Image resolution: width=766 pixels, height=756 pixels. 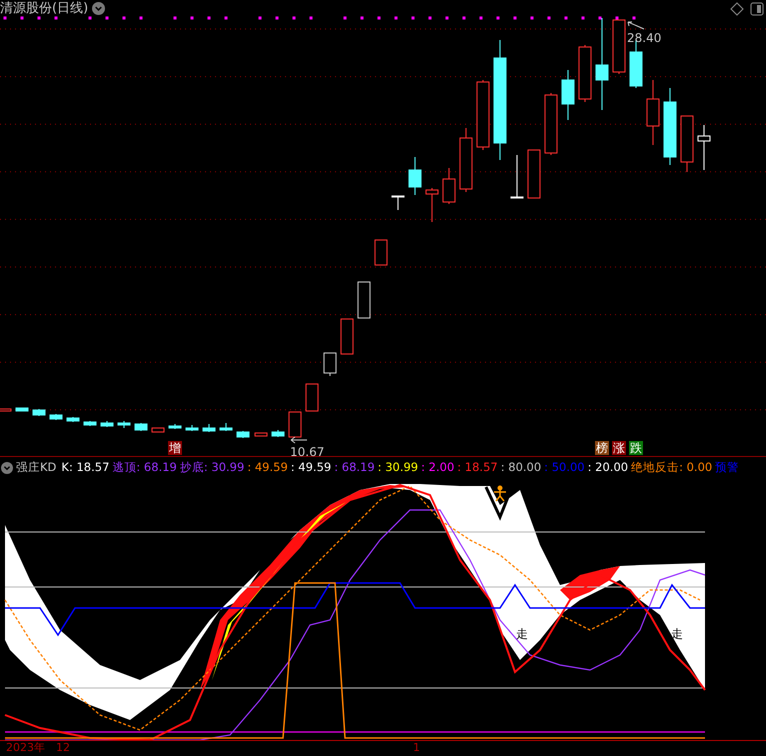 What do you see at coordinates (36, 467) in the screenshot?
I see `indicator-name: 强庄KD` at bounding box center [36, 467].